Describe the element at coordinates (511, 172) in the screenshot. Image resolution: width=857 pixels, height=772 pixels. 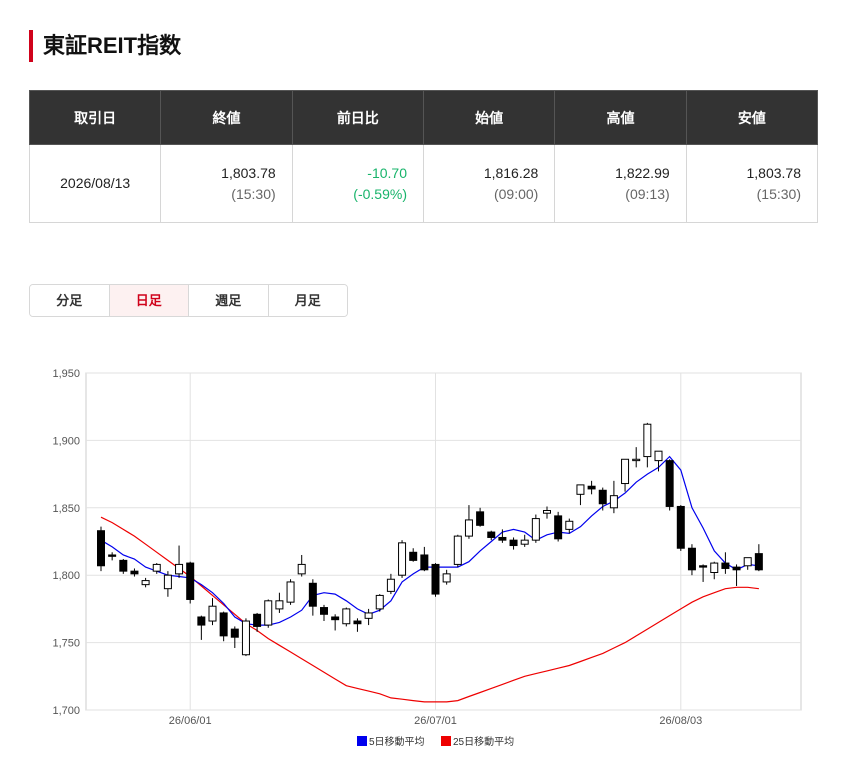
I see `open-value: 1,816.28` at that location.